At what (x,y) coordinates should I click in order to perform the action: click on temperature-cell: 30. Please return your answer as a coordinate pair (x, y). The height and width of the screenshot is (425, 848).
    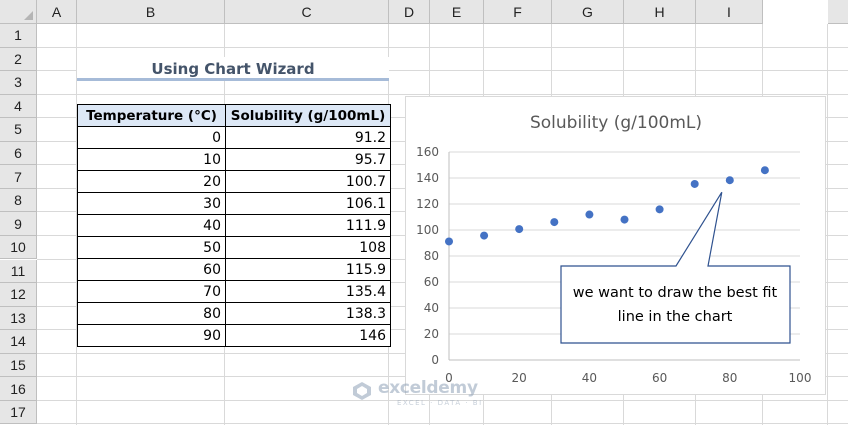
    Looking at the image, I should click on (151, 203).